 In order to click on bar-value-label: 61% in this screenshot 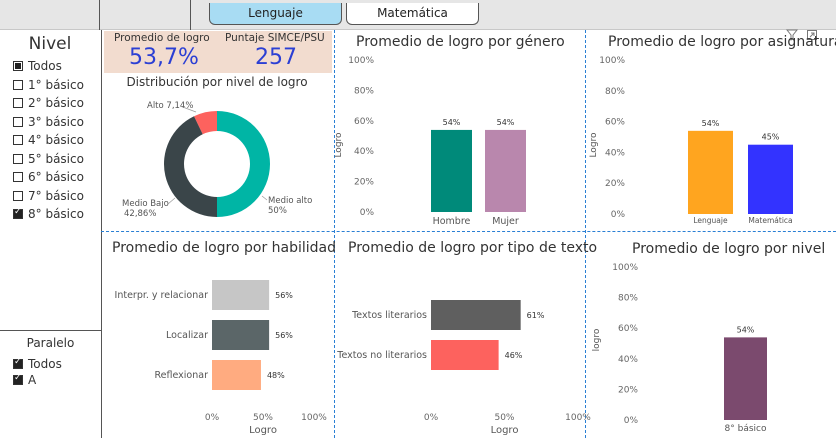, I will do `click(536, 315)`.